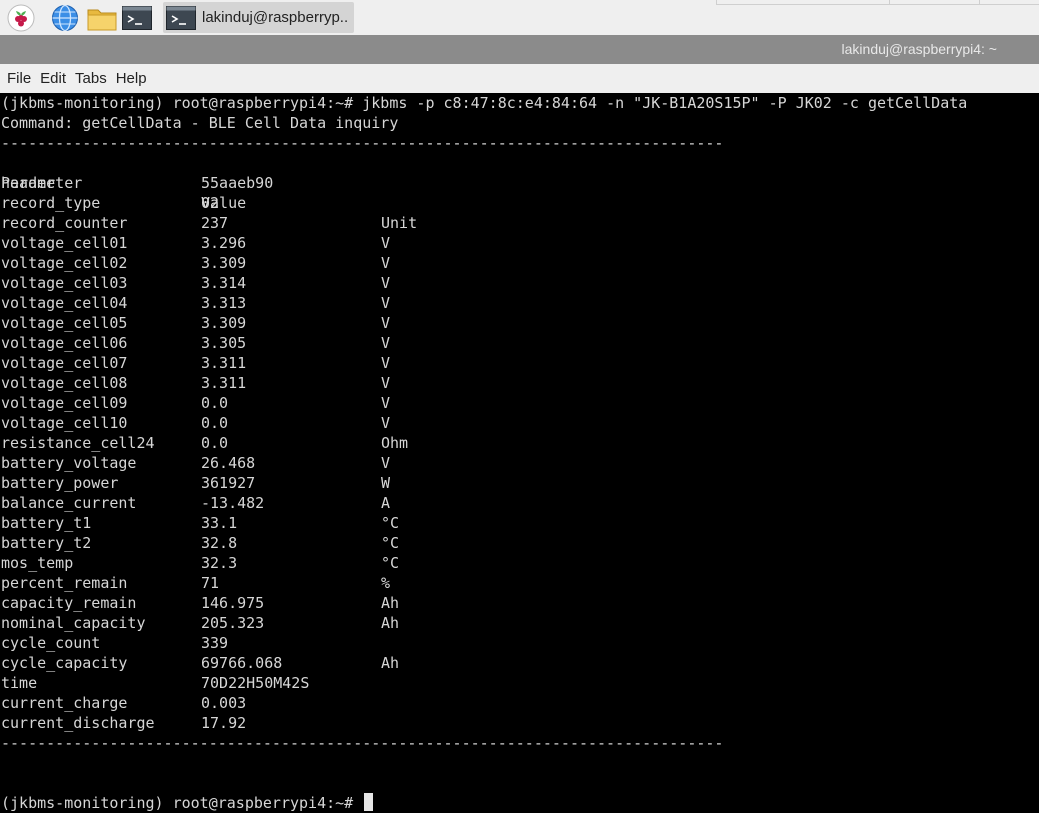 This screenshot has width=1039, height=813. What do you see at coordinates (210, 203) in the screenshot?
I see `row-value: 02` at bounding box center [210, 203].